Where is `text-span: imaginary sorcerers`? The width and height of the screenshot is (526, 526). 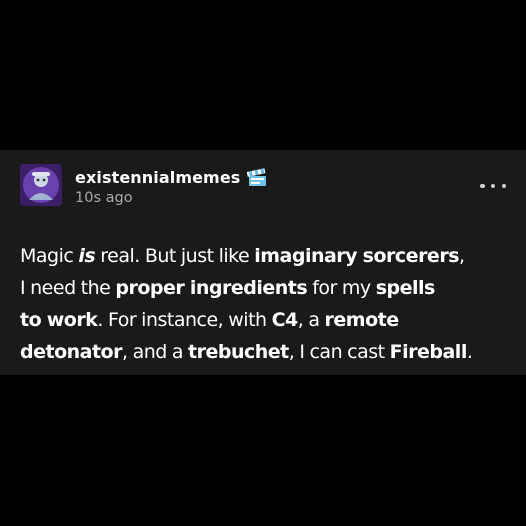 text-span: imaginary sorcerers is located at coordinates (356, 256).